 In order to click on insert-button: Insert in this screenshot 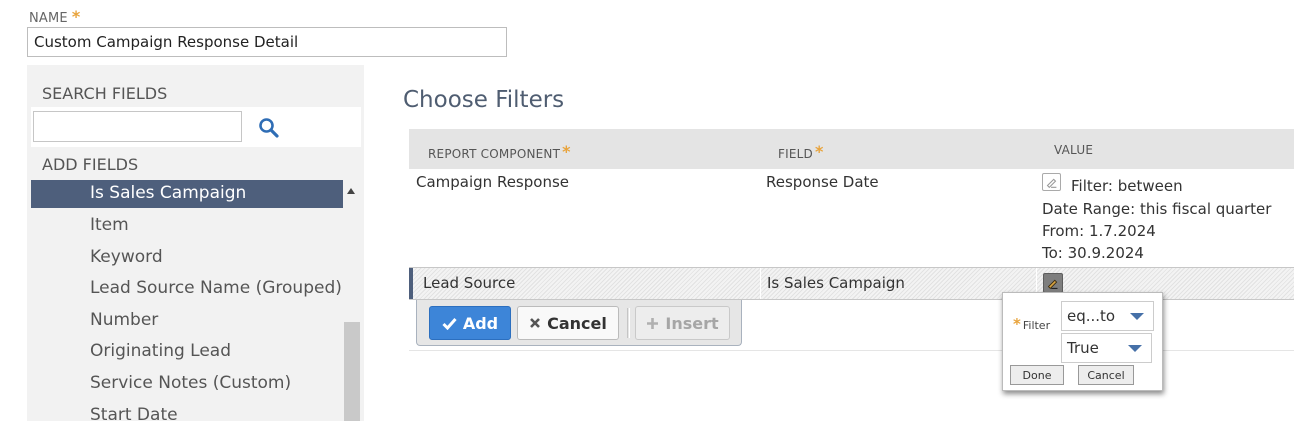, I will do `click(682, 323)`.